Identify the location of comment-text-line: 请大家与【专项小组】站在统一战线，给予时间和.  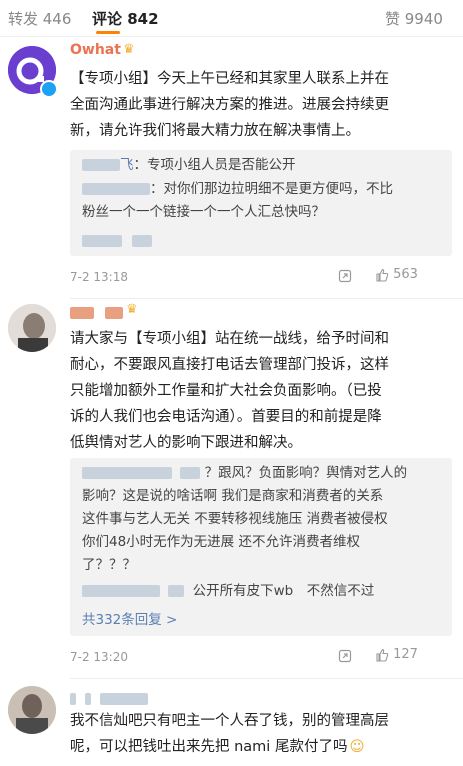
(229, 339).